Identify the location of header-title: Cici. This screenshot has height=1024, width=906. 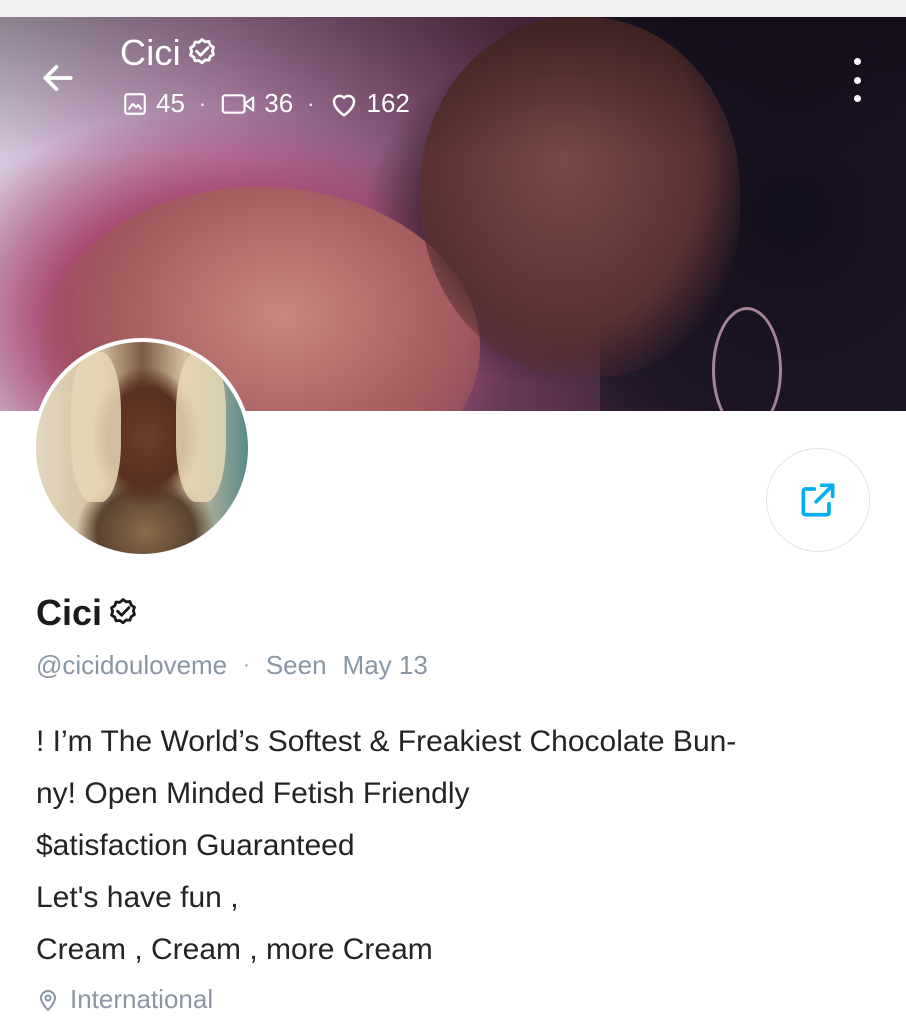
(169, 53).